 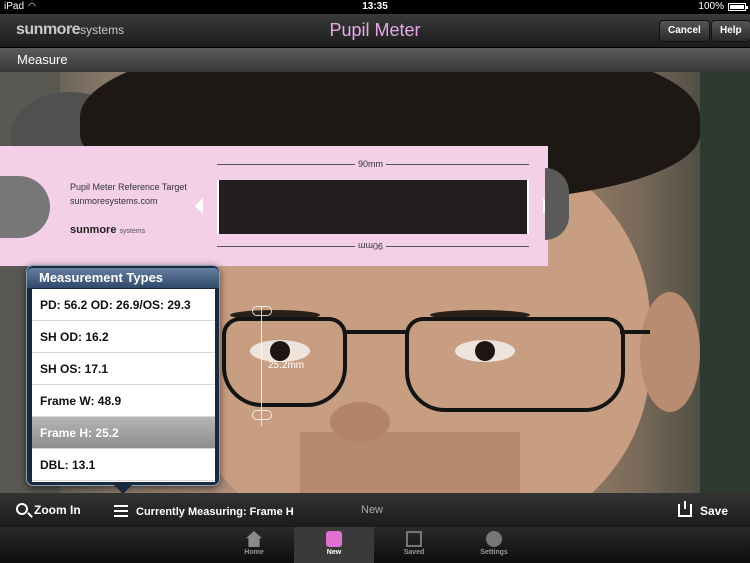 I want to click on tab-bar: Home New Saved Settings, so click(x=375, y=545).